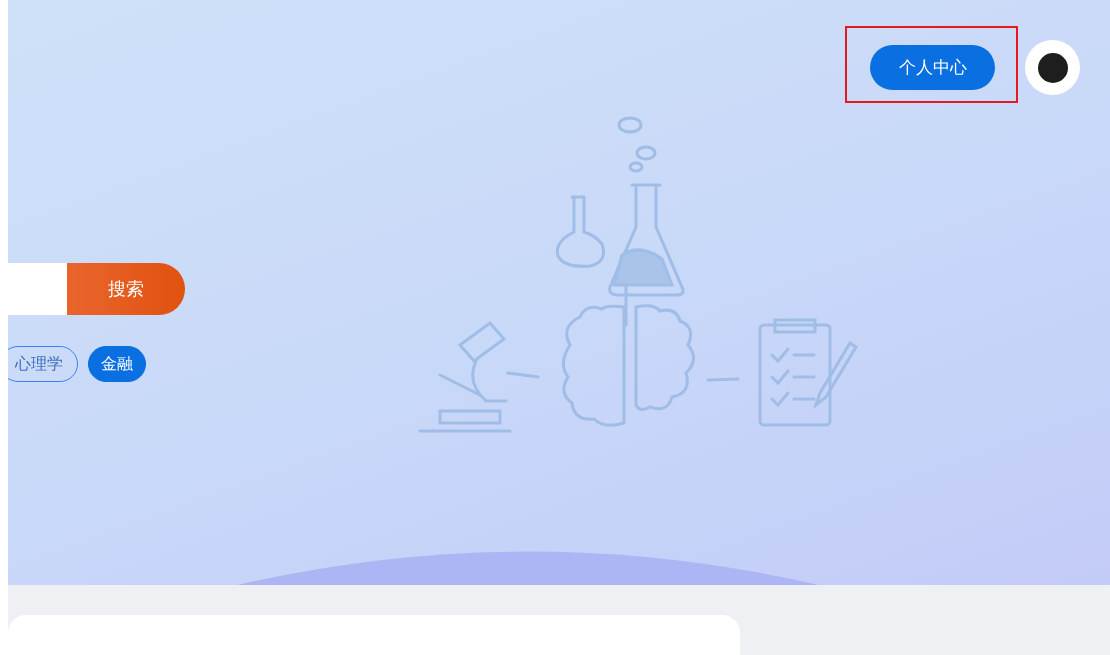  What do you see at coordinates (117, 364) in the screenshot?
I see `tag: 金融` at bounding box center [117, 364].